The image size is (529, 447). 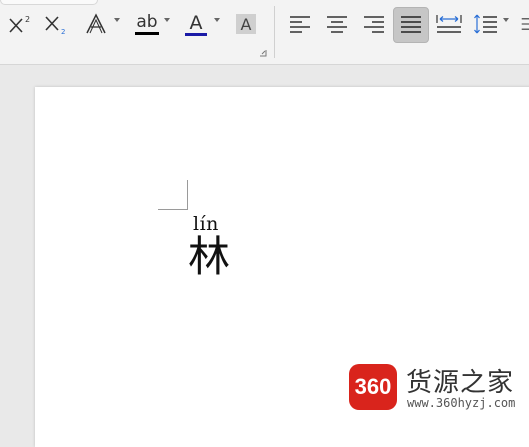 I want to click on justify-button, so click(x=411, y=24).